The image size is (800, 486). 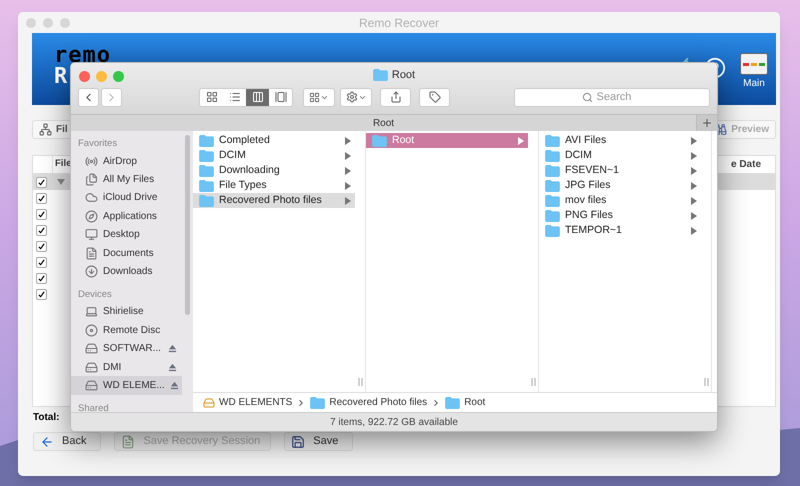 What do you see at coordinates (97, 143) in the screenshot?
I see `section-header: Favorites` at bounding box center [97, 143].